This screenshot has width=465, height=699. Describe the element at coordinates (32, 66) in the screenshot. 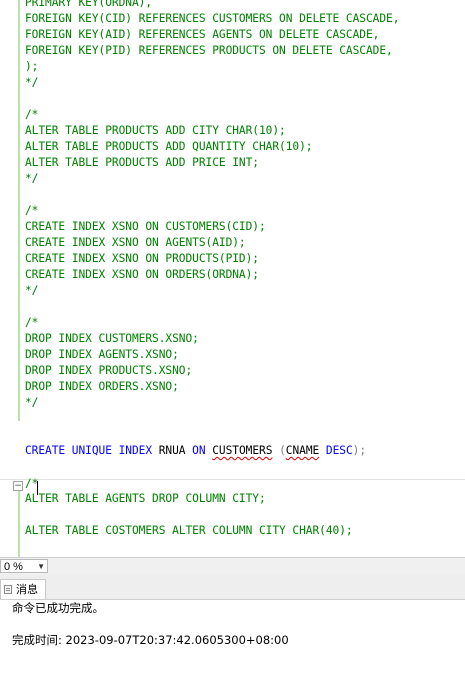

I see `code-line: );` at that location.